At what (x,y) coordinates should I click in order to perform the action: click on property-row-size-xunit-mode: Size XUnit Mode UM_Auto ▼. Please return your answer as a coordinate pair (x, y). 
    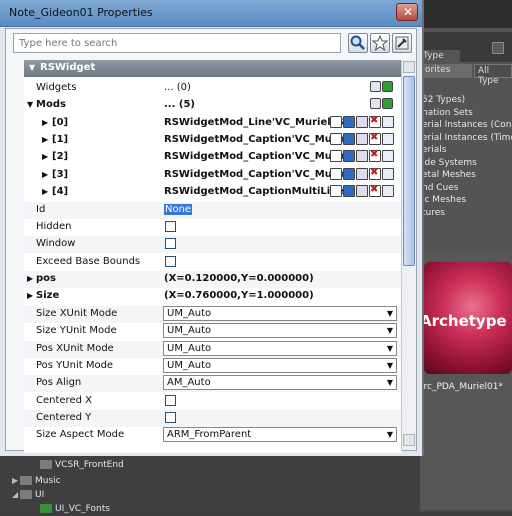
    Looking at the image, I should click on (213, 315).